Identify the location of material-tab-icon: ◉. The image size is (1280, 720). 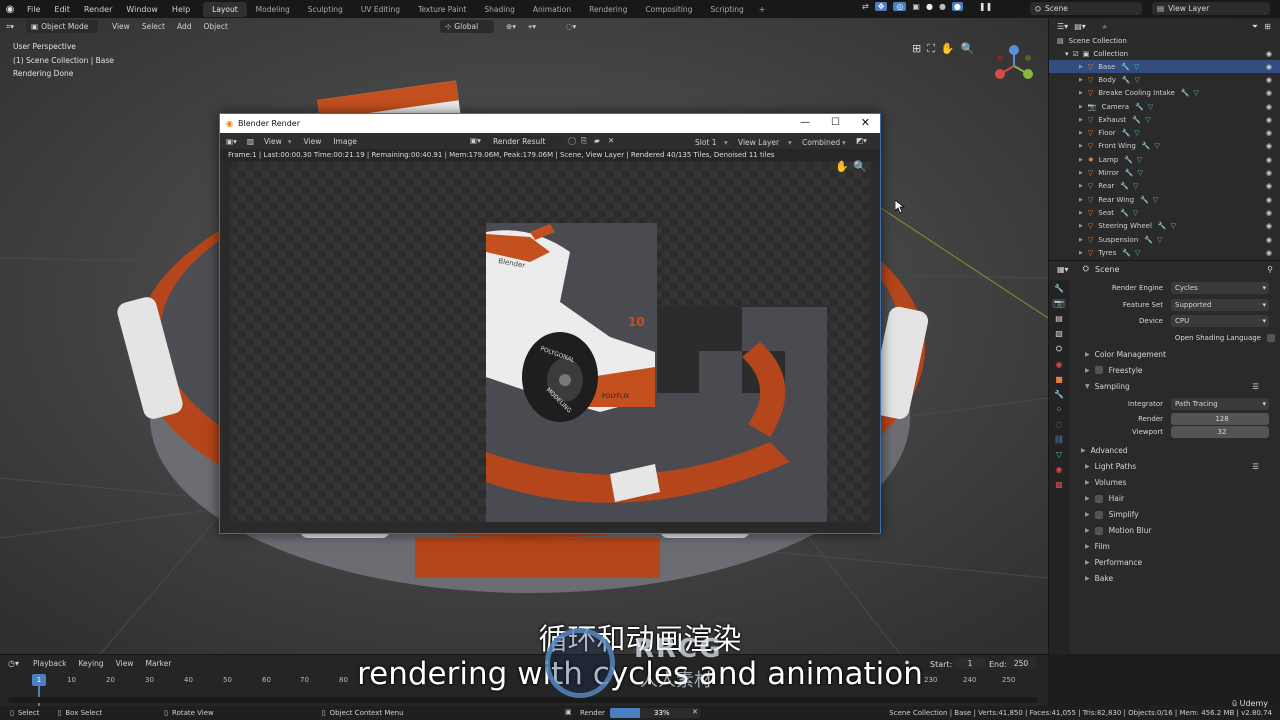
(1059, 469).